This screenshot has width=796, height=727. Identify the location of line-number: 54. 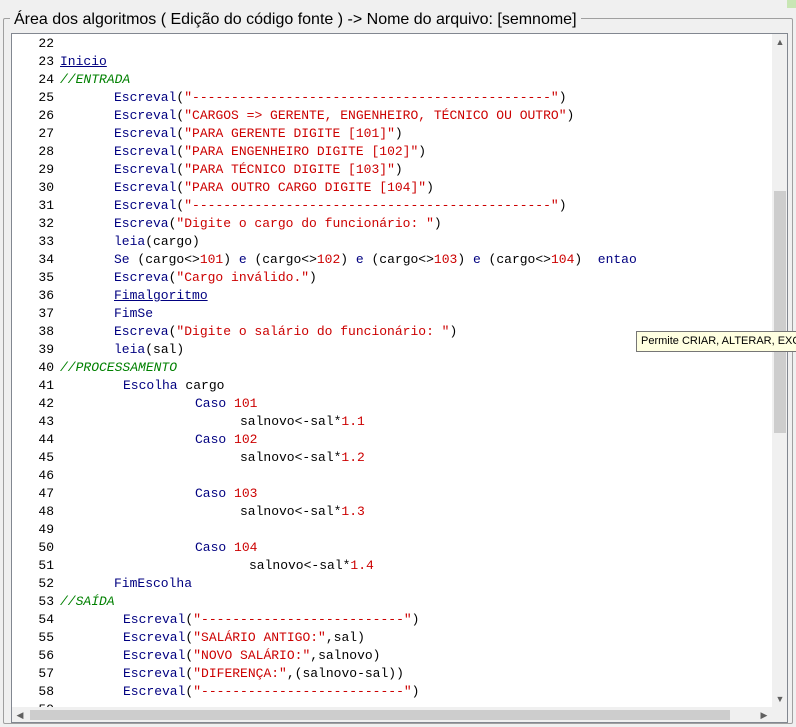
(46, 619).